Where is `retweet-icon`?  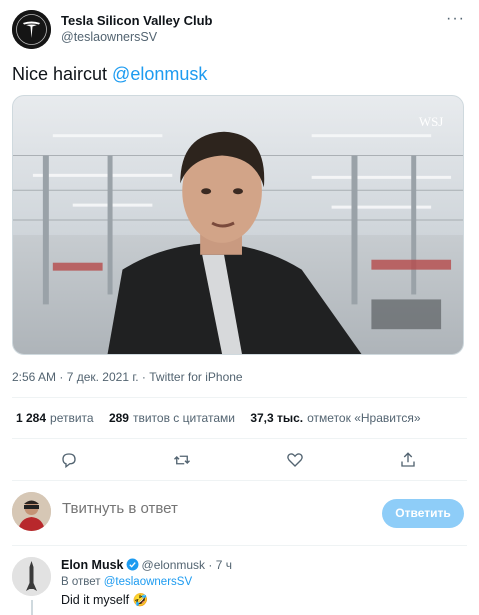
retweet-icon is located at coordinates (182, 460).